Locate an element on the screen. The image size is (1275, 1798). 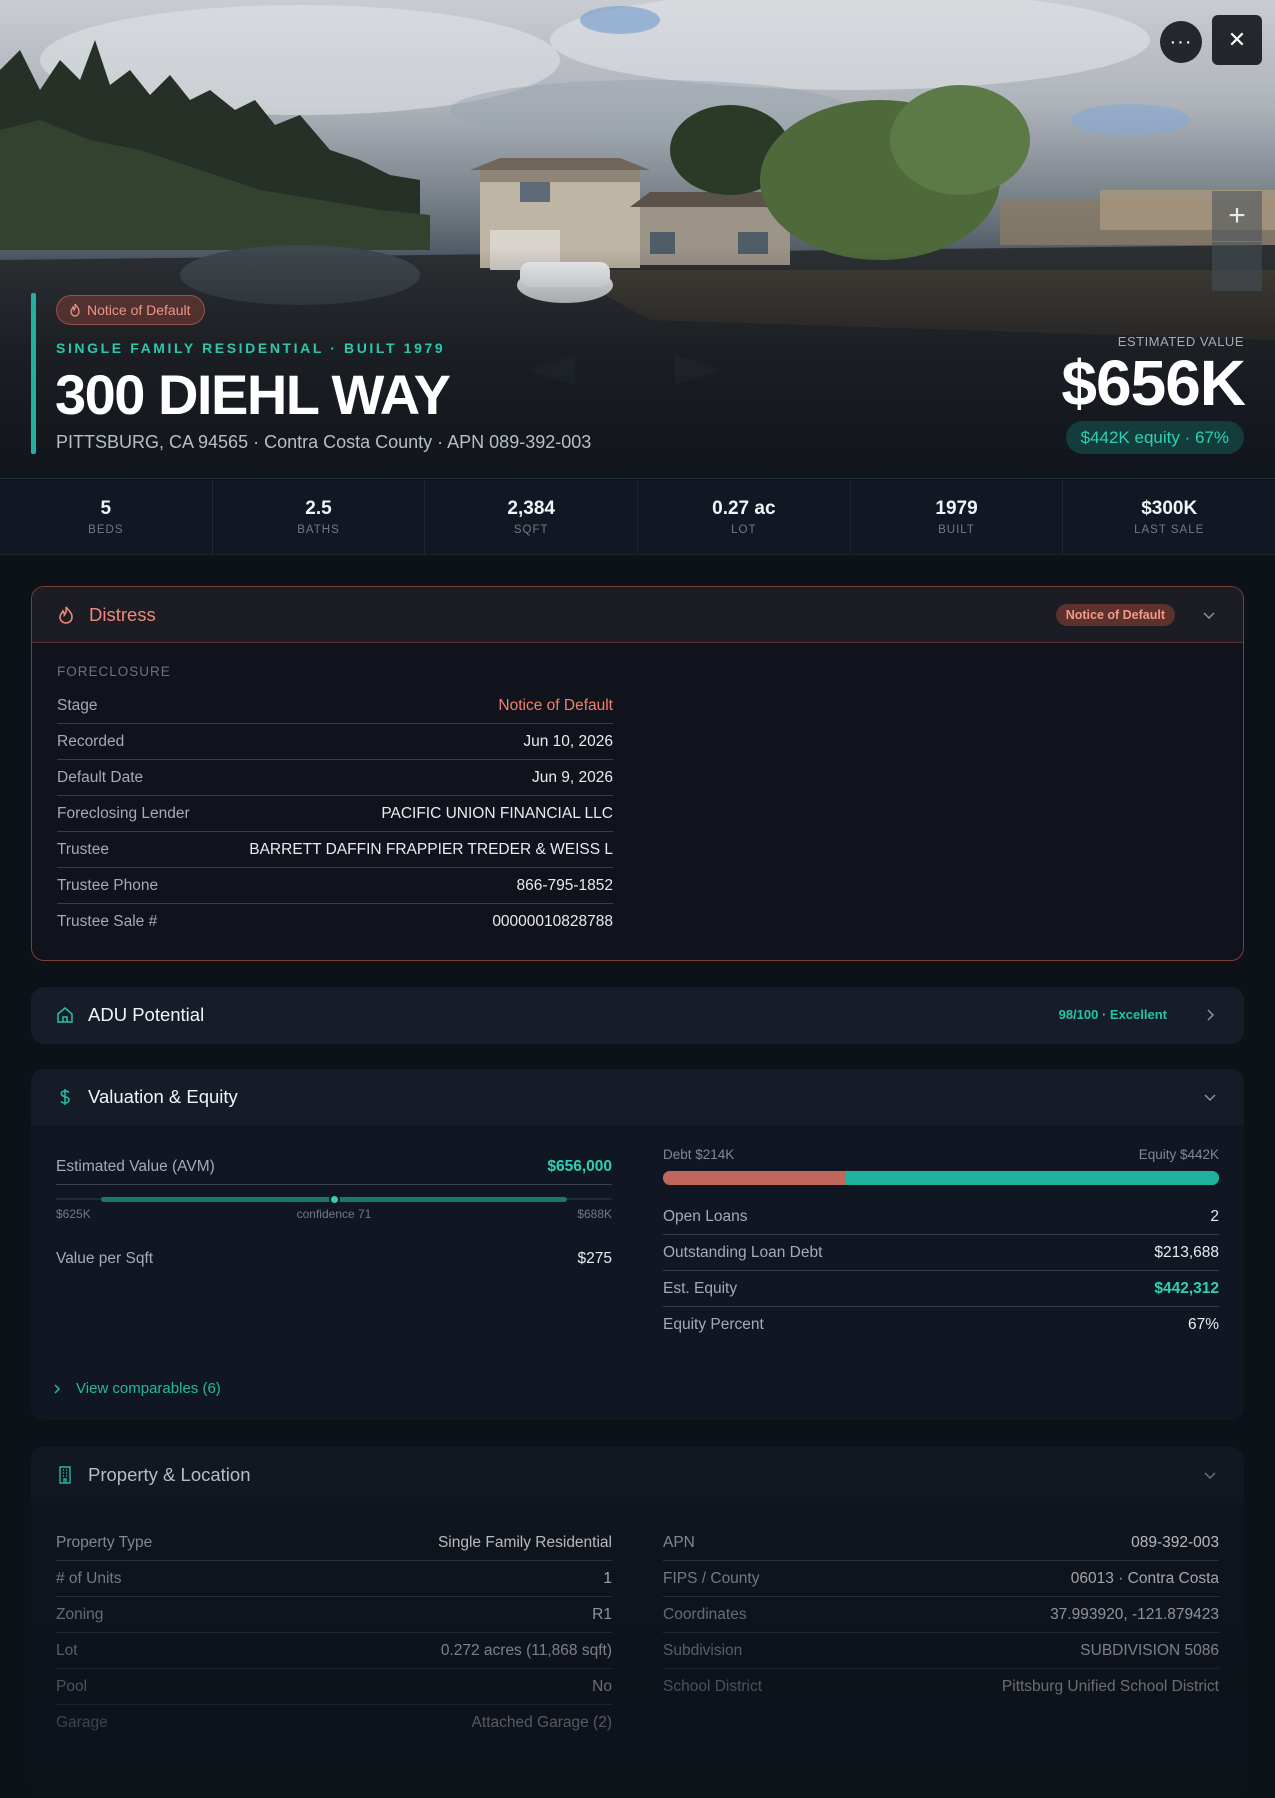
debt-equity-bar is located at coordinates (941, 1178).